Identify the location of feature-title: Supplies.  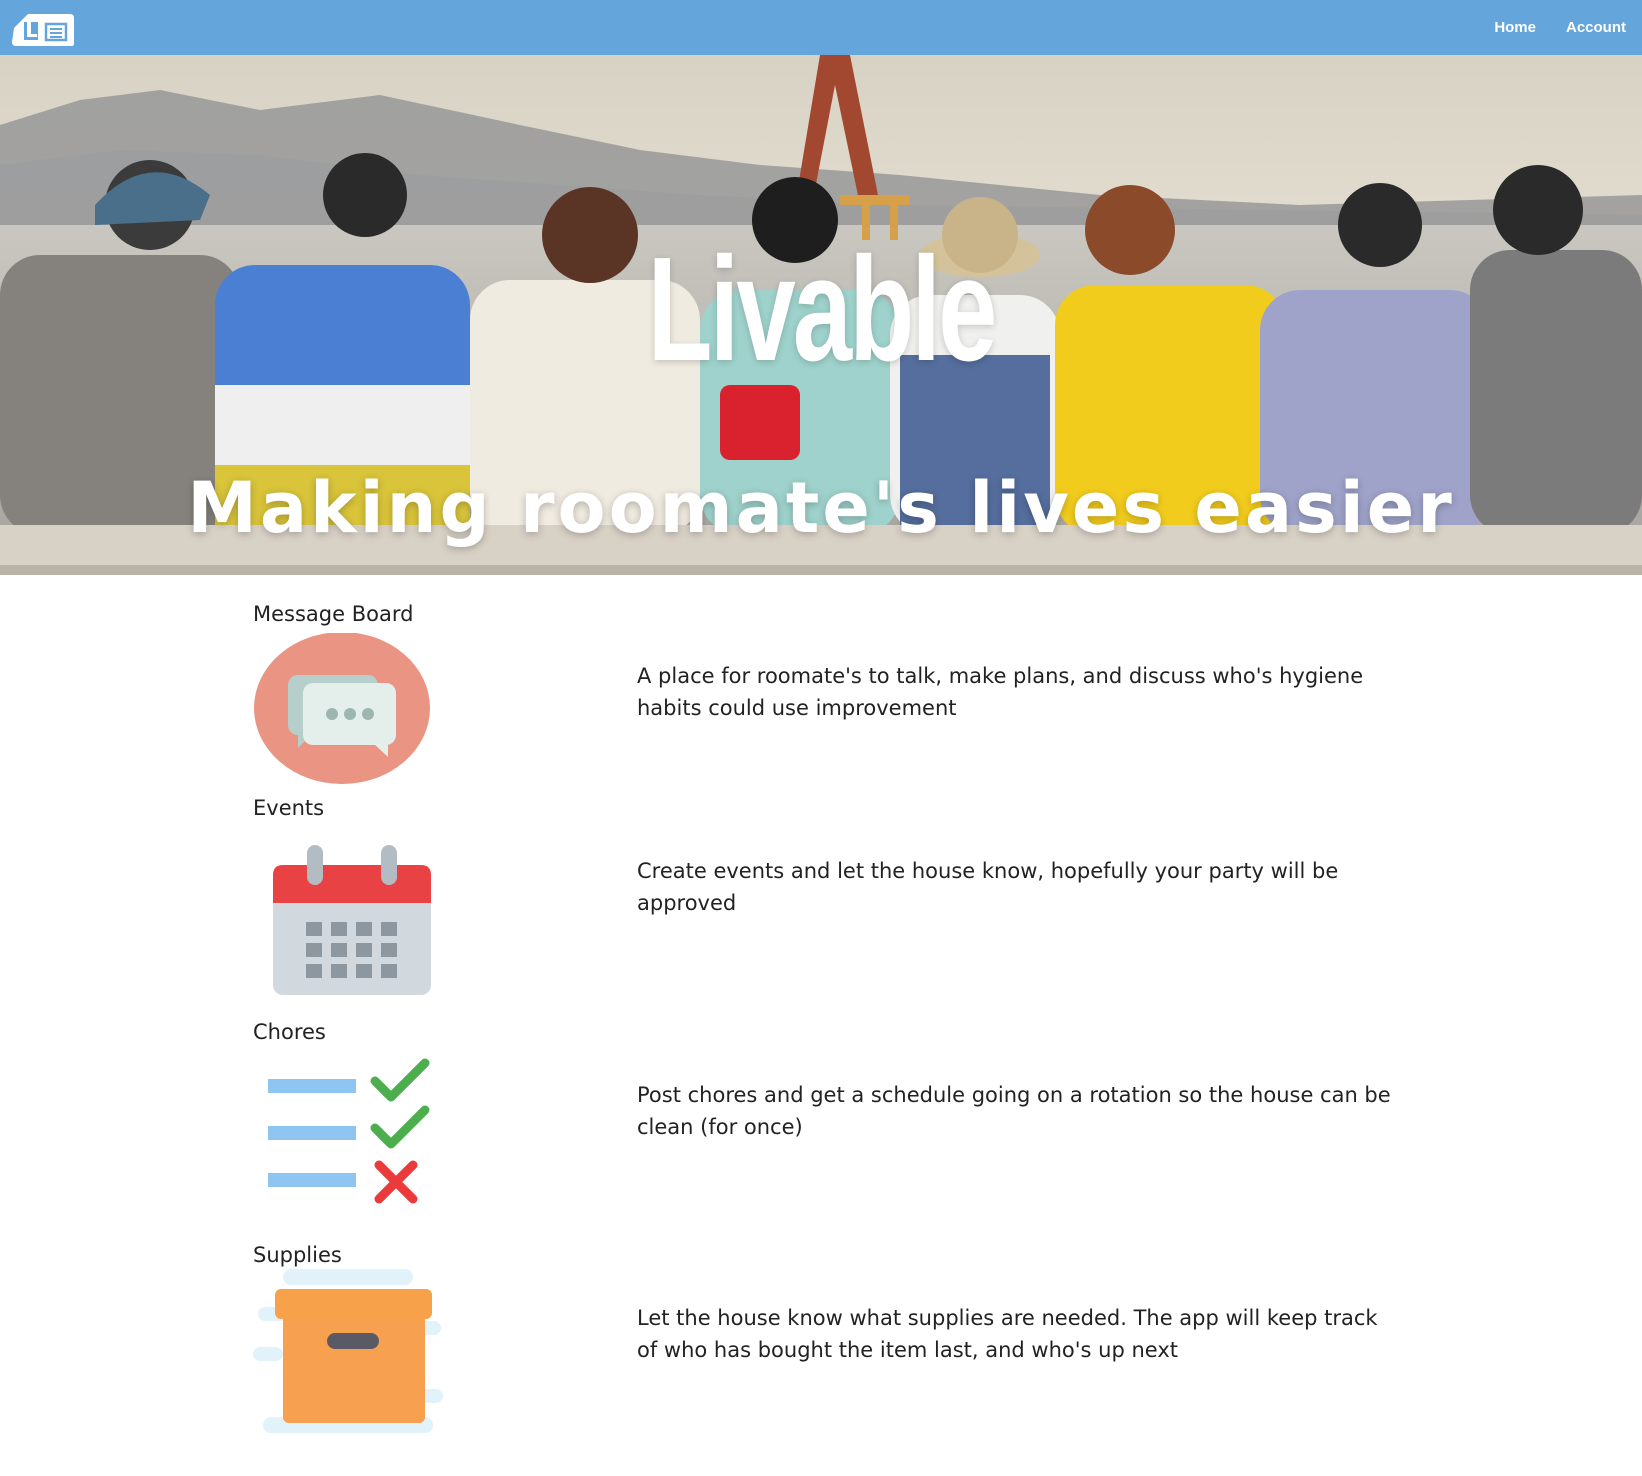
(297, 1255).